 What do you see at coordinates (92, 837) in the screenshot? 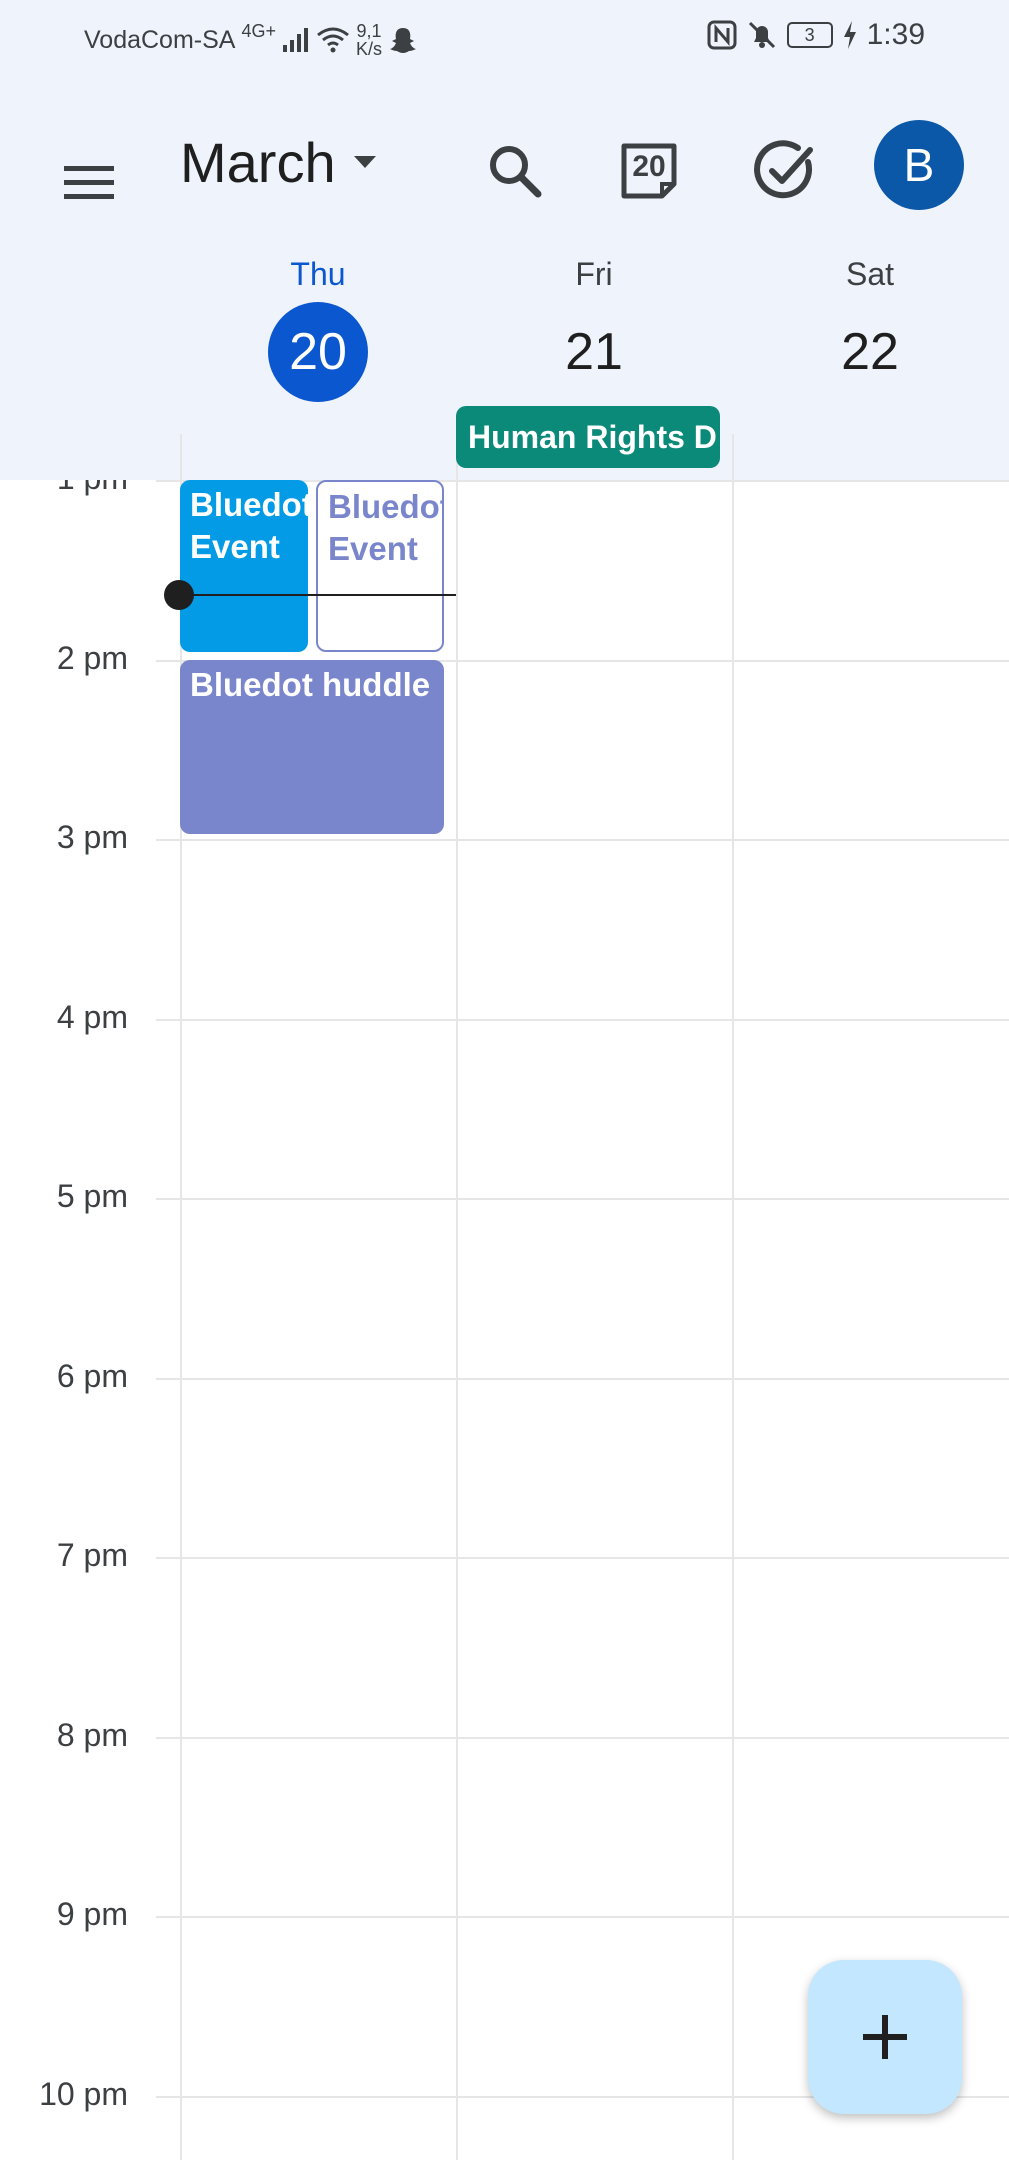
I see `hour-label: 3 pm` at bounding box center [92, 837].